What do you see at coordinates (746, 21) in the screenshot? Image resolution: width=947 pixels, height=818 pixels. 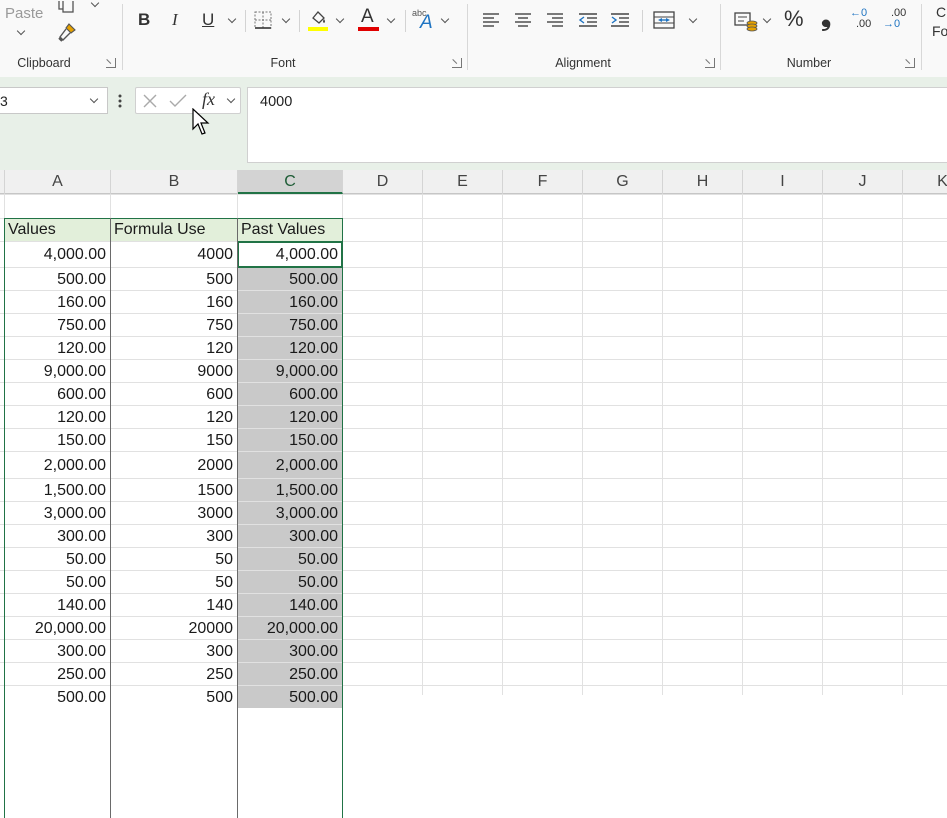 I see `accounting-format-icon` at bounding box center [746, 21].